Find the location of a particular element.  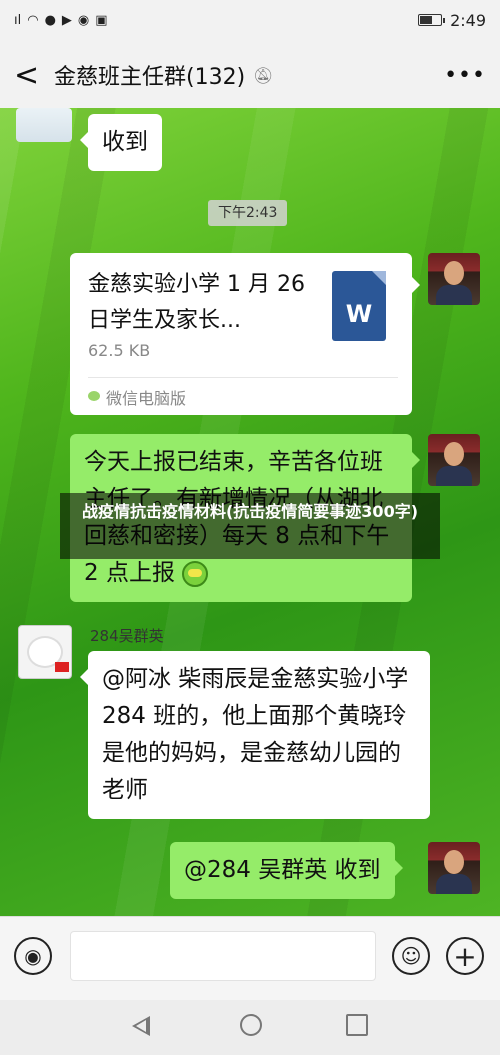

chat-title: 金慈班主任群(132) is located at coordinates (150, 77).